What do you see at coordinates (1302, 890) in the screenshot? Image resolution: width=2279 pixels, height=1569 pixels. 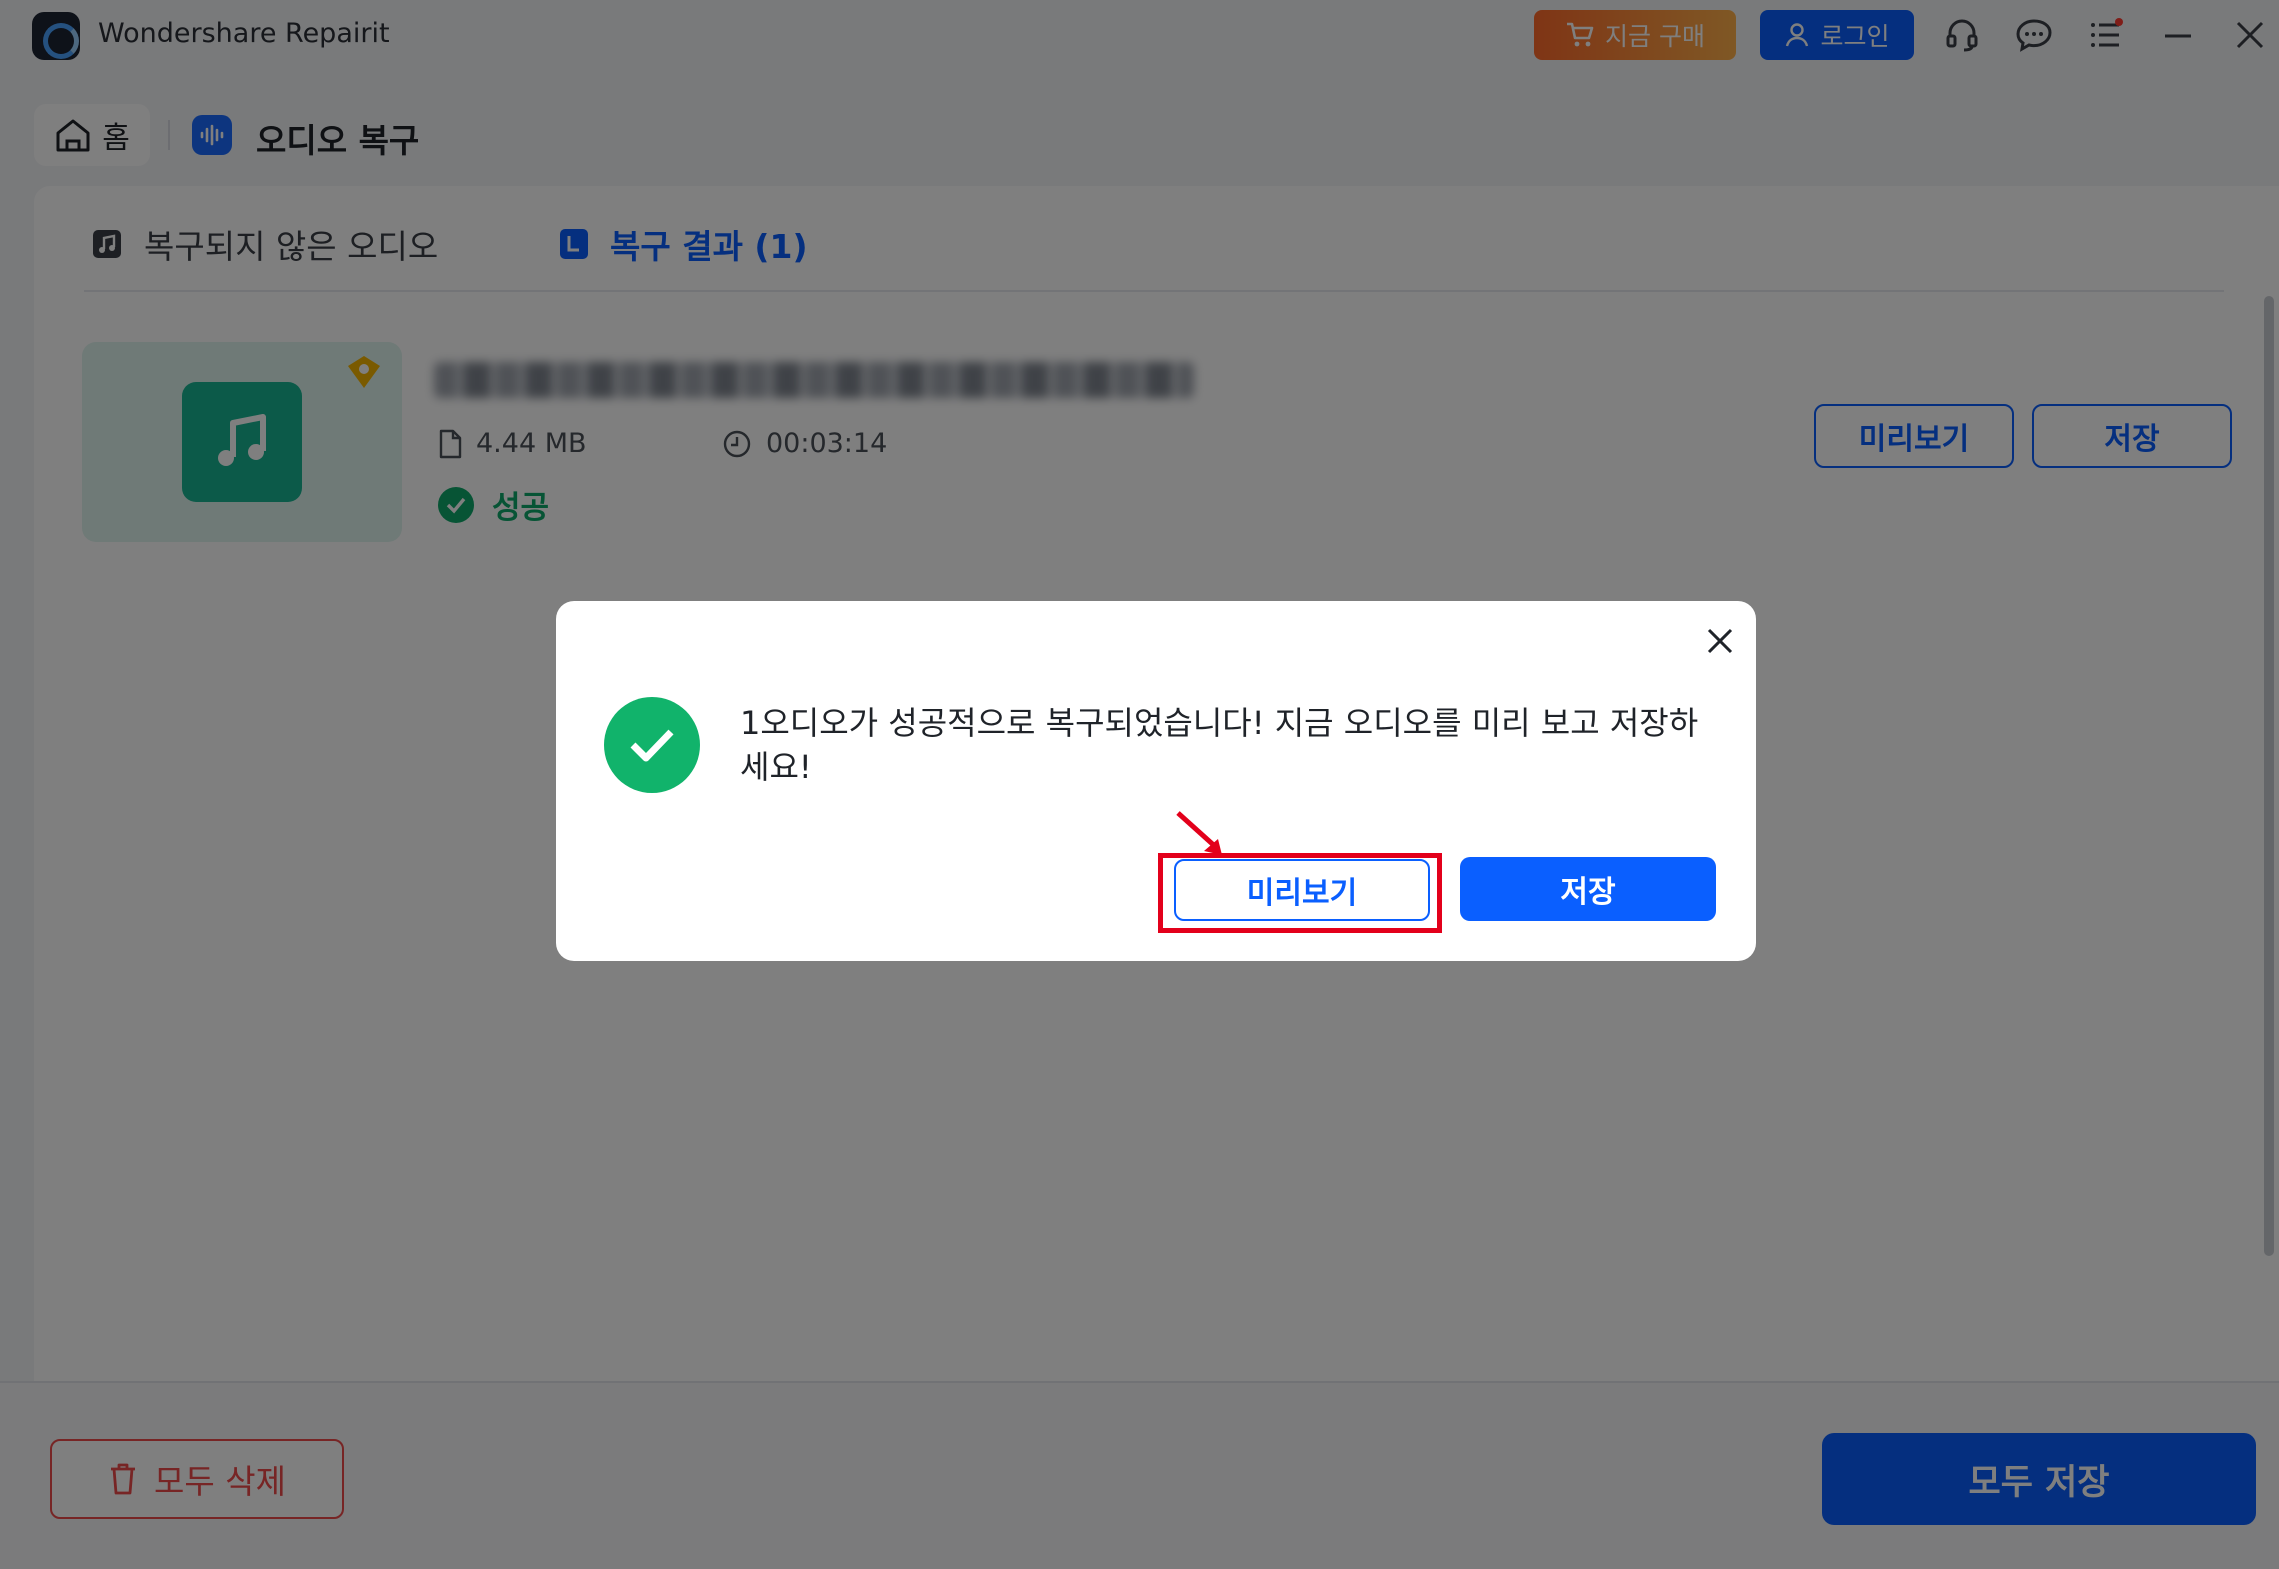 I see `dialog-preview-button: 미리보기` at bounding box center [1302, 890].